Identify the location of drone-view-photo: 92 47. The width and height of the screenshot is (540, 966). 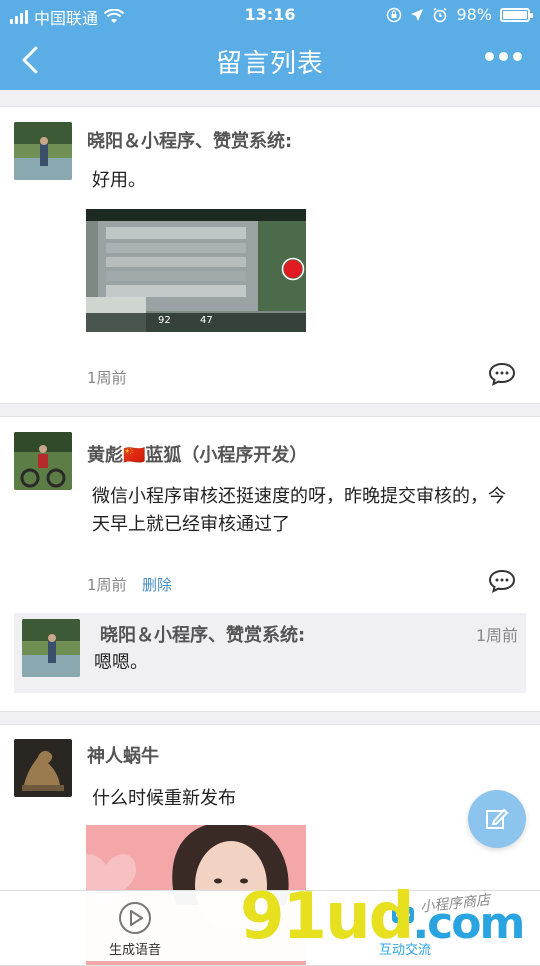
(196, 270).